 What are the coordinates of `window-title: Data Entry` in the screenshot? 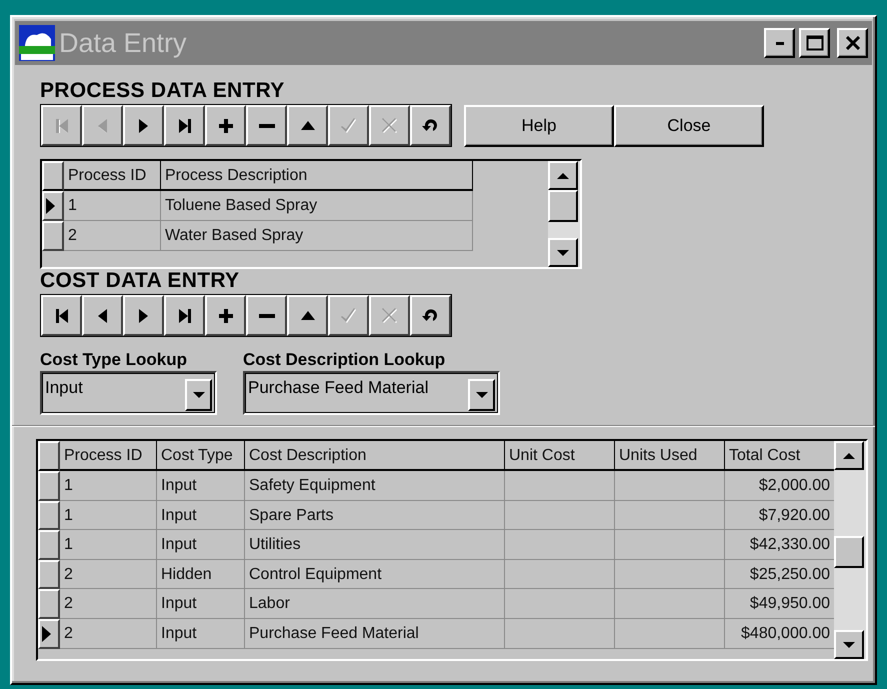 It's located at (123, 43).